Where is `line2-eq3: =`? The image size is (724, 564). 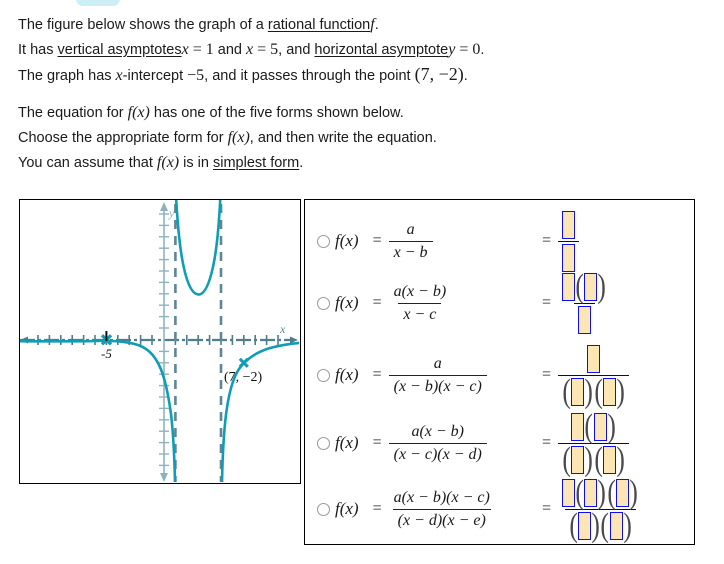
line2-eq3: = is located at coordinates (464, 49).